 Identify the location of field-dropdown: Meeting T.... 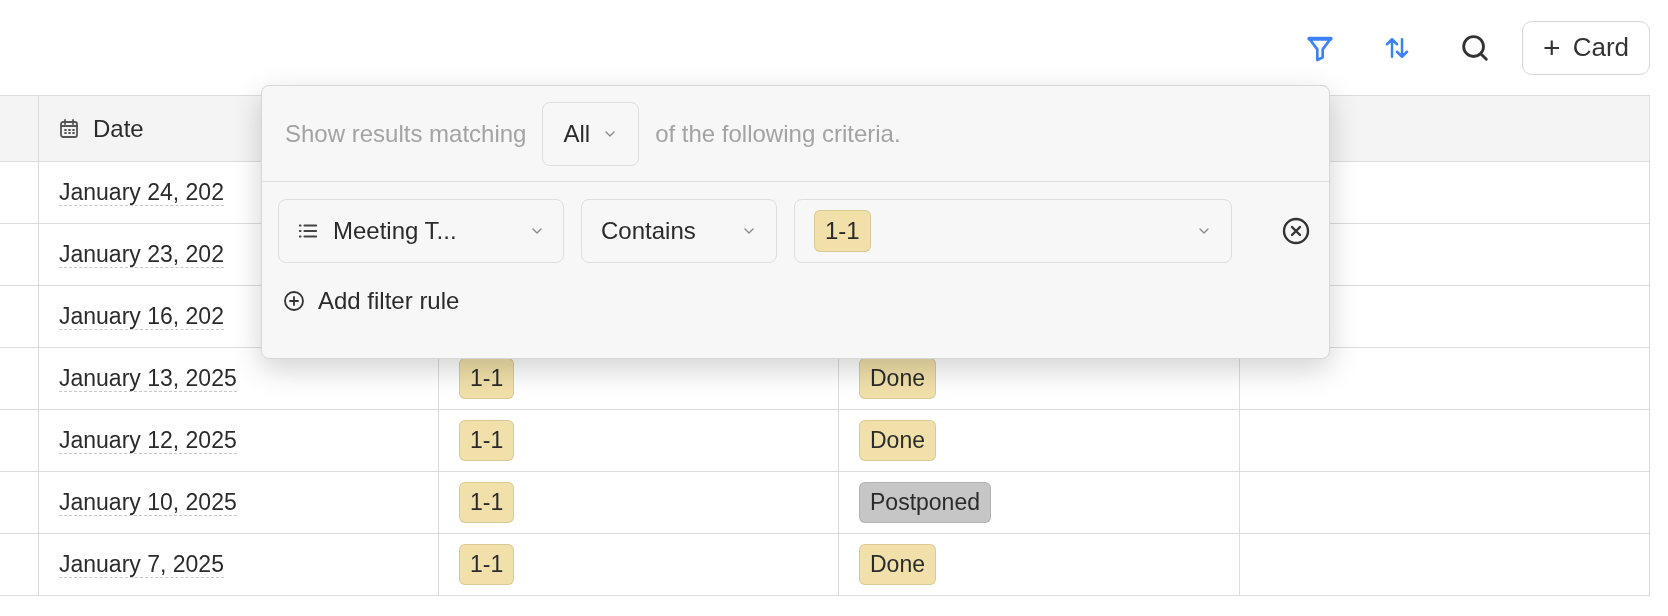
(421, 231).